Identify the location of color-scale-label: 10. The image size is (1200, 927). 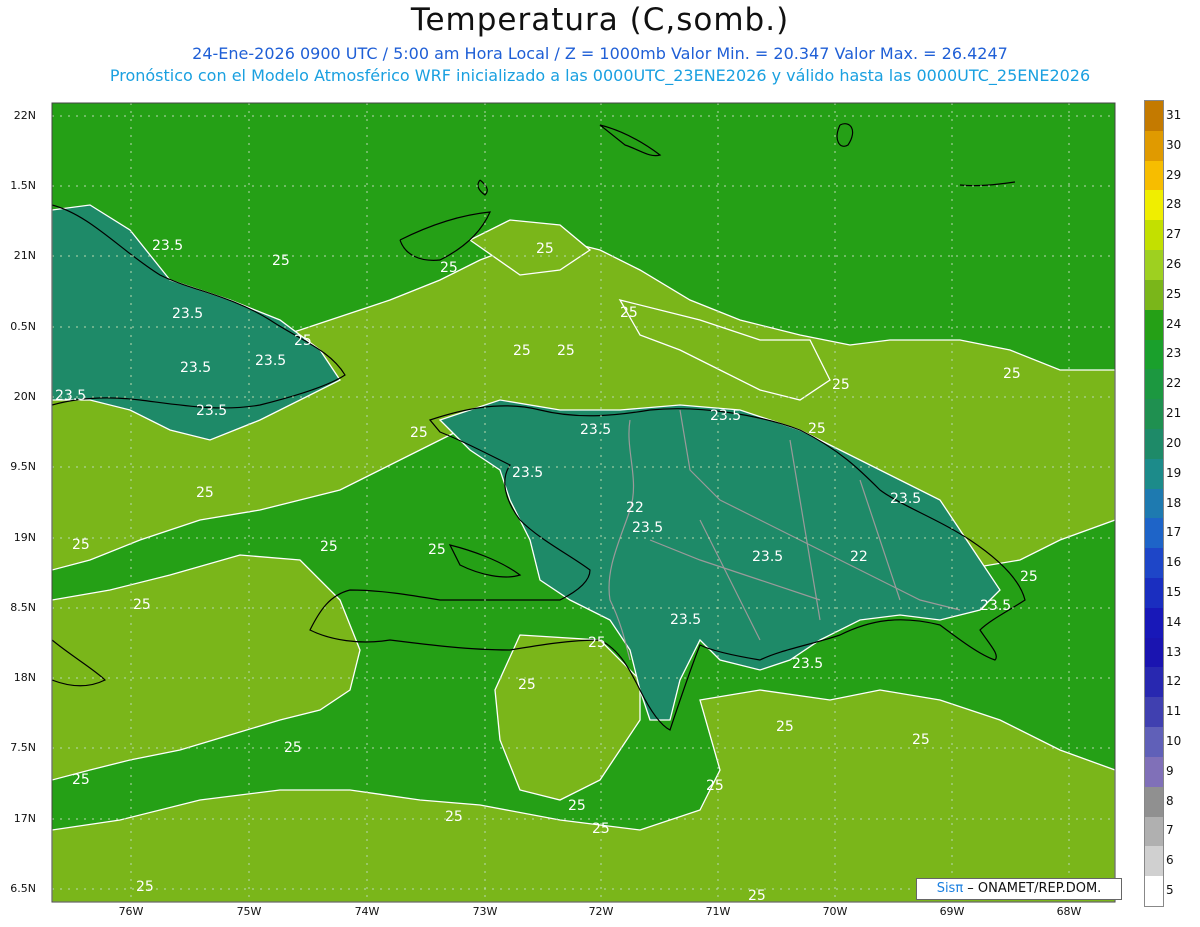
(1174, 741).